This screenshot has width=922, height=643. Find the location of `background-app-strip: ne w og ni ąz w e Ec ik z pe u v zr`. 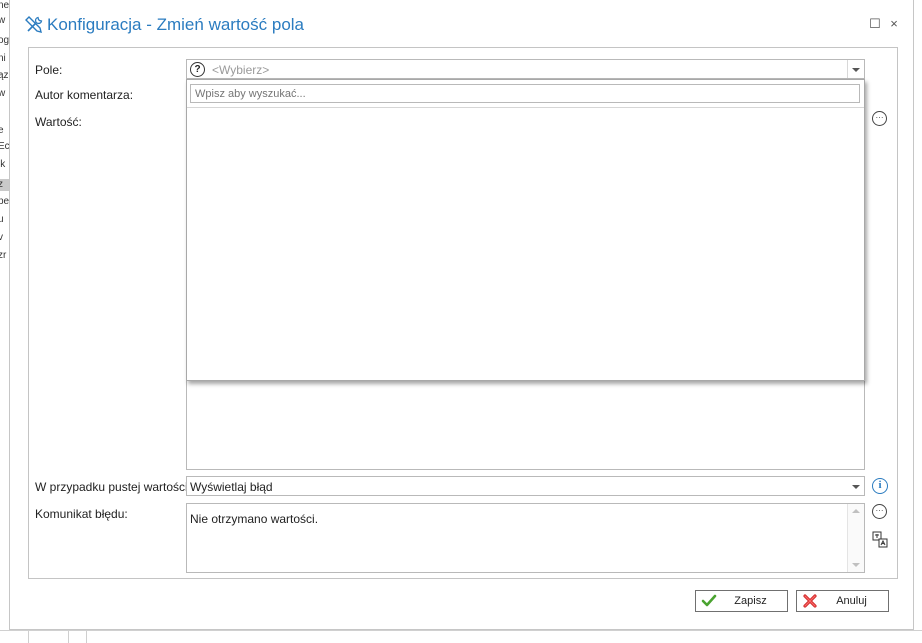

background-app-strip: ne w og ni ąz w e Ec ik z pe u v zr is located at coordinates (4, 321).